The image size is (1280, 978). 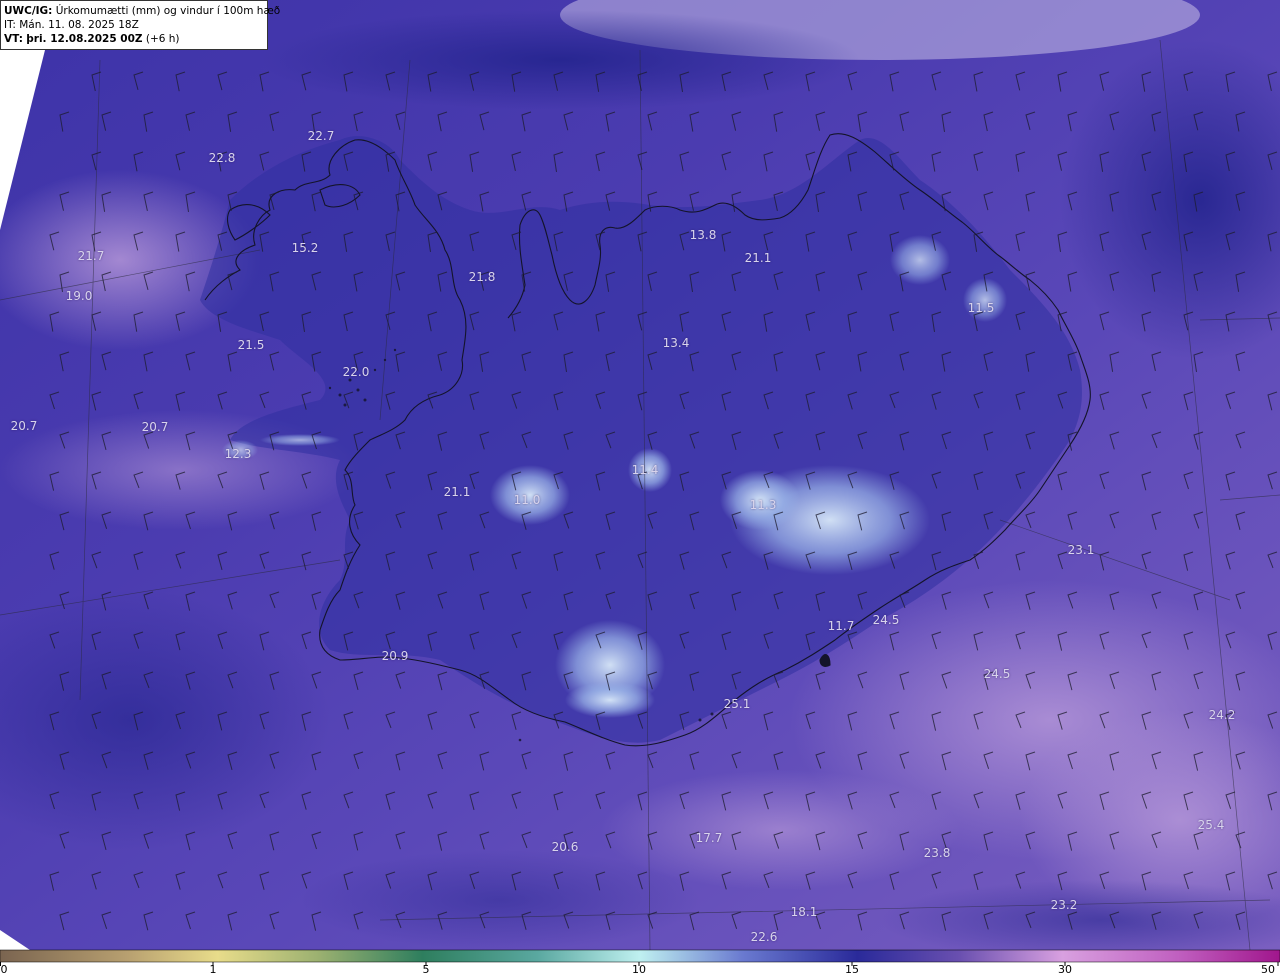 What do you see at coordinates (305, 248) in the screenshot?
I see `map-value: 15.2` at bounding box center [305, 248].